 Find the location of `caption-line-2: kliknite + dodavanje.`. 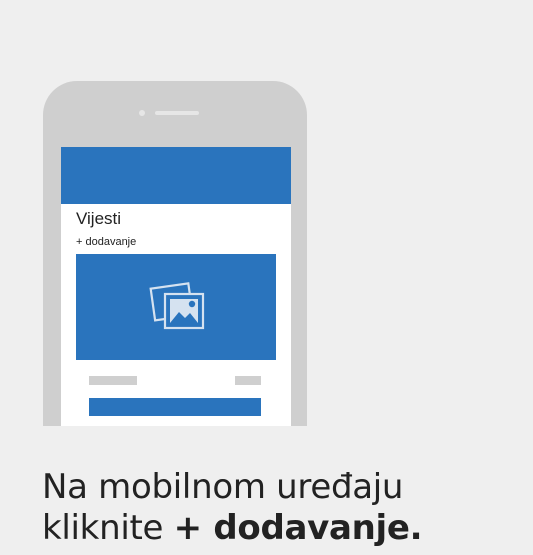

caption-line-2: kliknite + dodavanje. is located at coordinates (277, 528).